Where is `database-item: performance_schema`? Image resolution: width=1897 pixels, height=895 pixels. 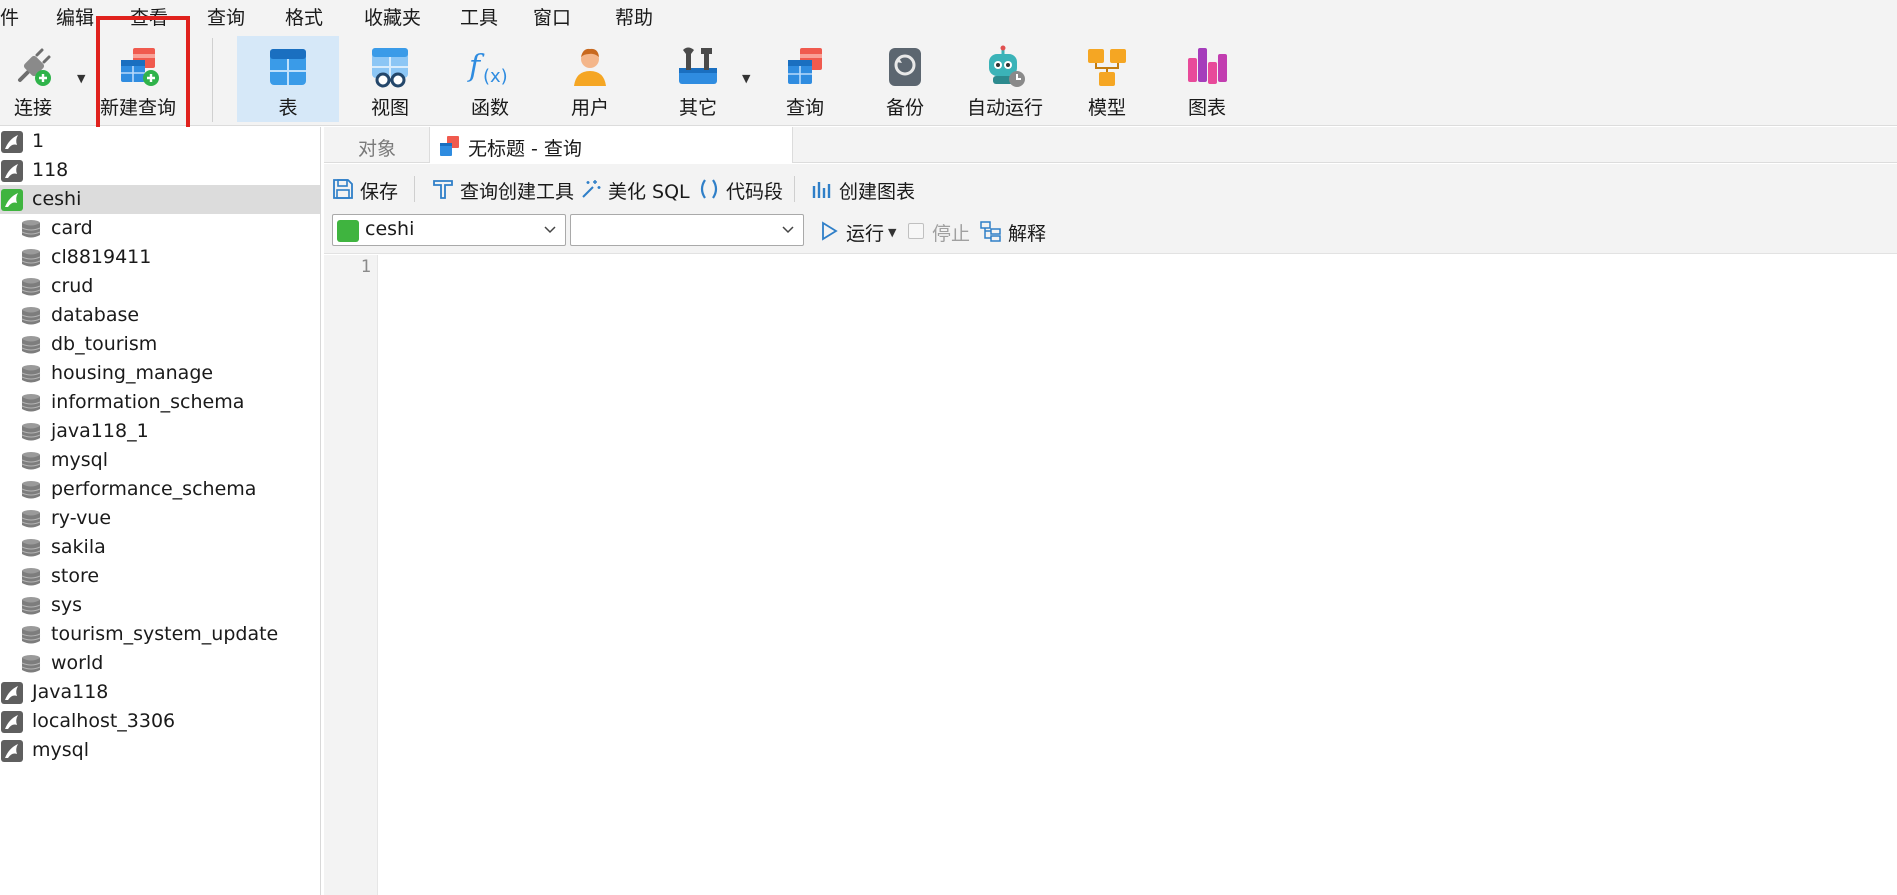
database-item: performance_schema is located at coordinates (160, 489).